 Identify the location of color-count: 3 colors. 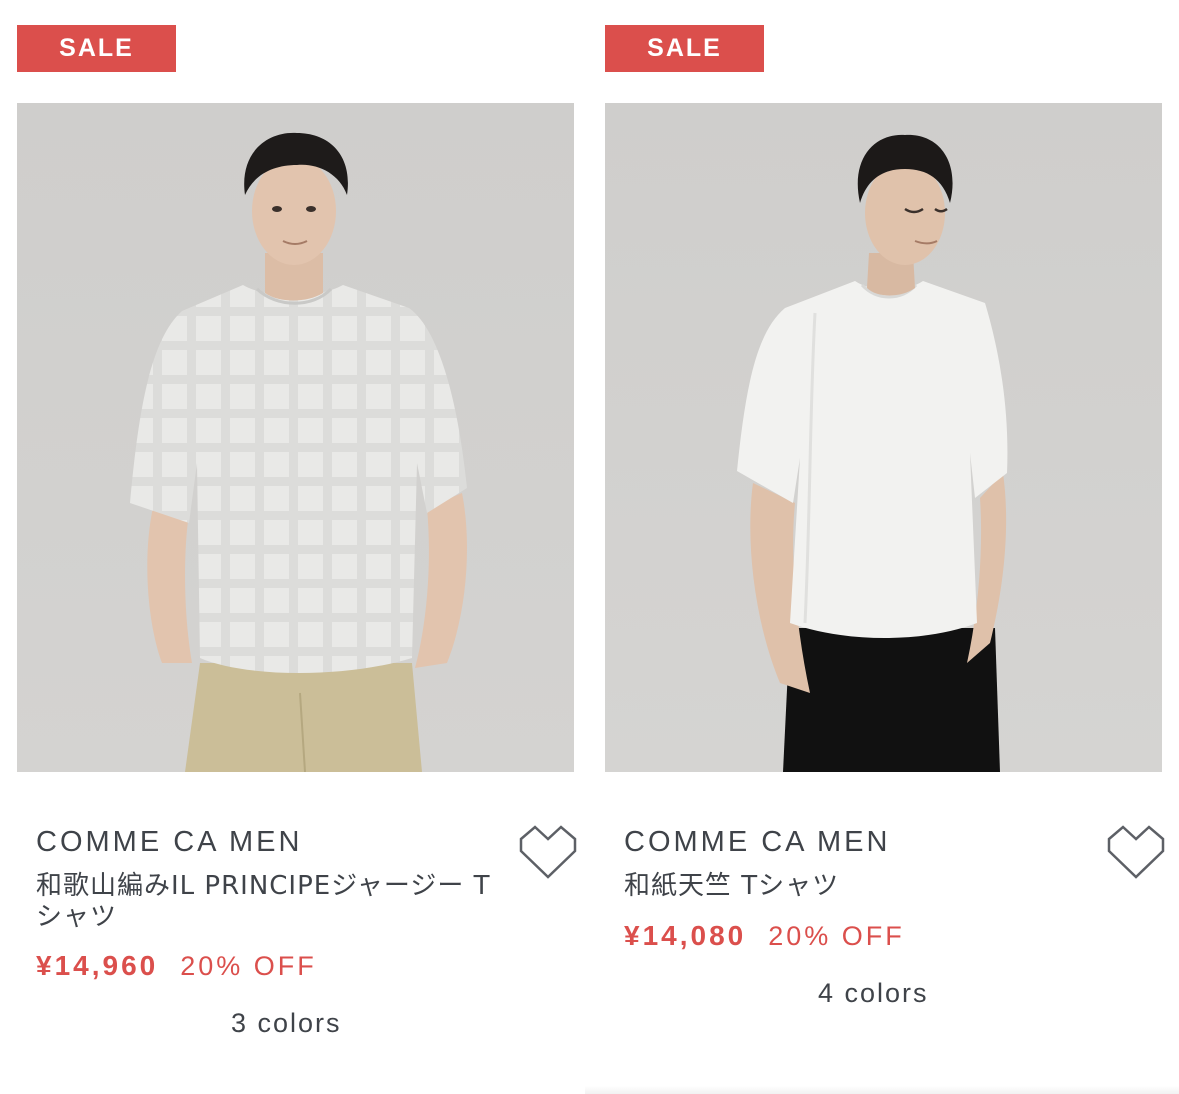
(286, 1023).